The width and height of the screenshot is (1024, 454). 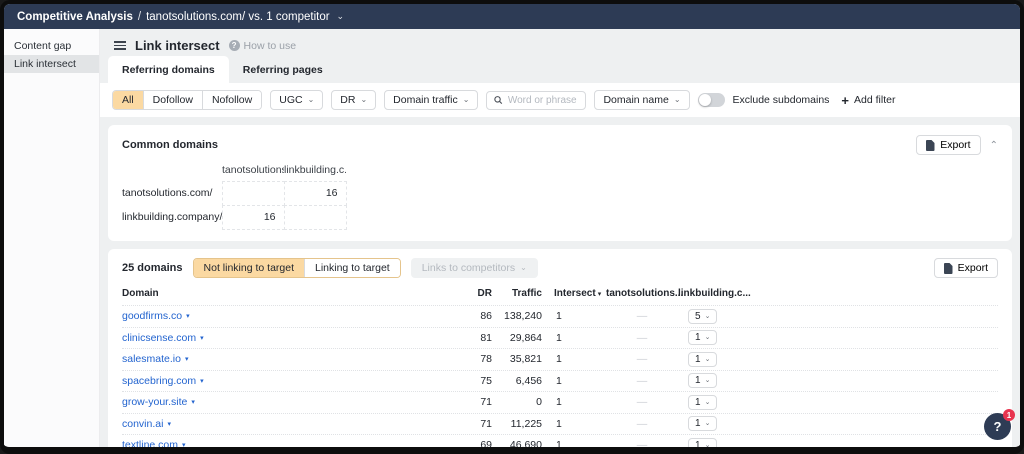 I want to click on traffic-value: 138,240, so click(x=523, y=316).